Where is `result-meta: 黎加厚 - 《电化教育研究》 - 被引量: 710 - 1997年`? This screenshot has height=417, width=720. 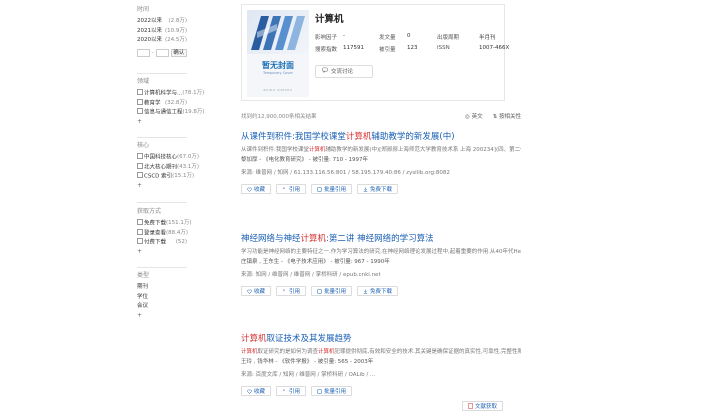
result-meta: 黎加厚 - 《电化教育研究》 - 被引量: 710 - 1997年 is located at coordinates (305, 160).